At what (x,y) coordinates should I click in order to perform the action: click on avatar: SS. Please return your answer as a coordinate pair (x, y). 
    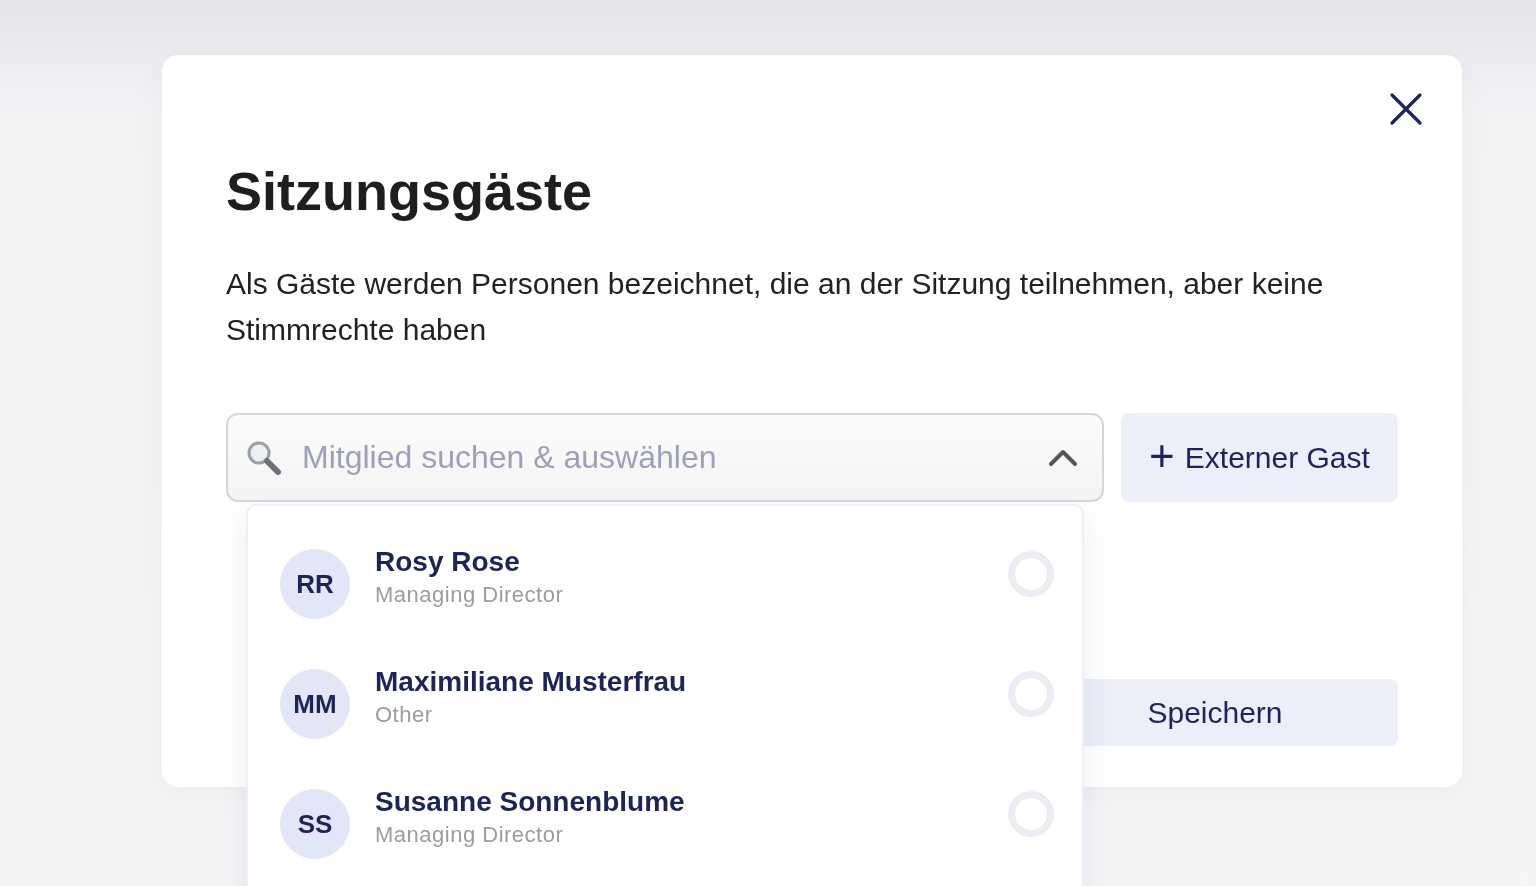
    Looking at the image, I should click on (315, 824).